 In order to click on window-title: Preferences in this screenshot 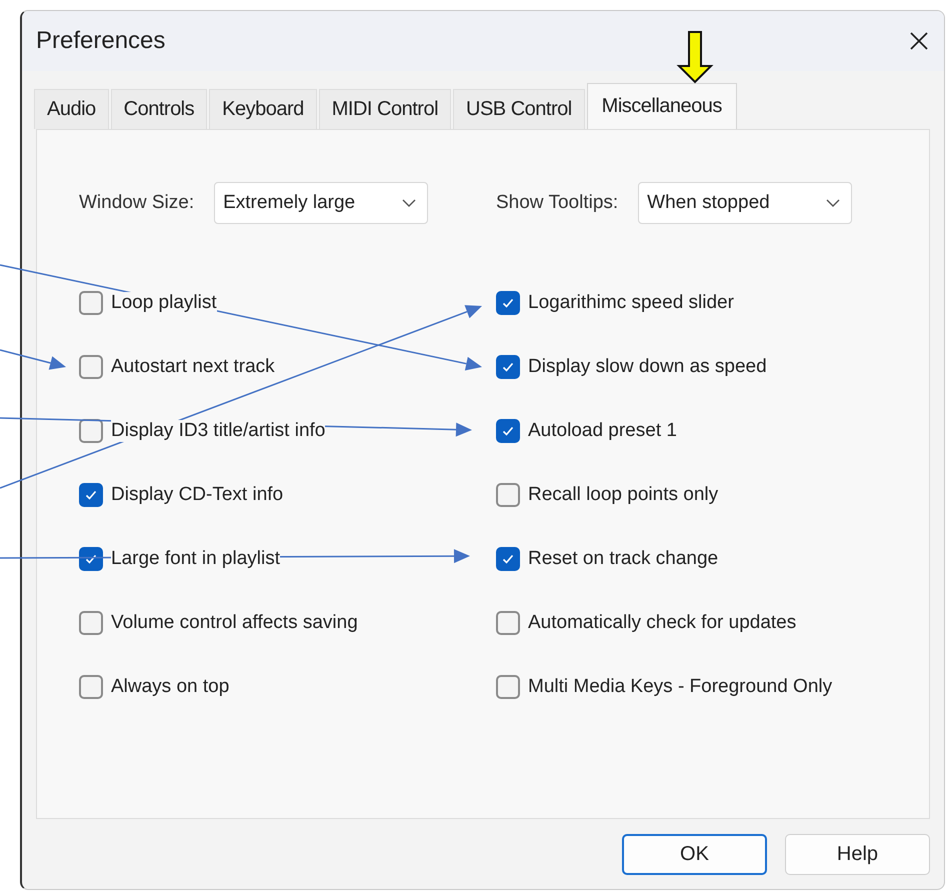, I will do `click(101, 41)`.